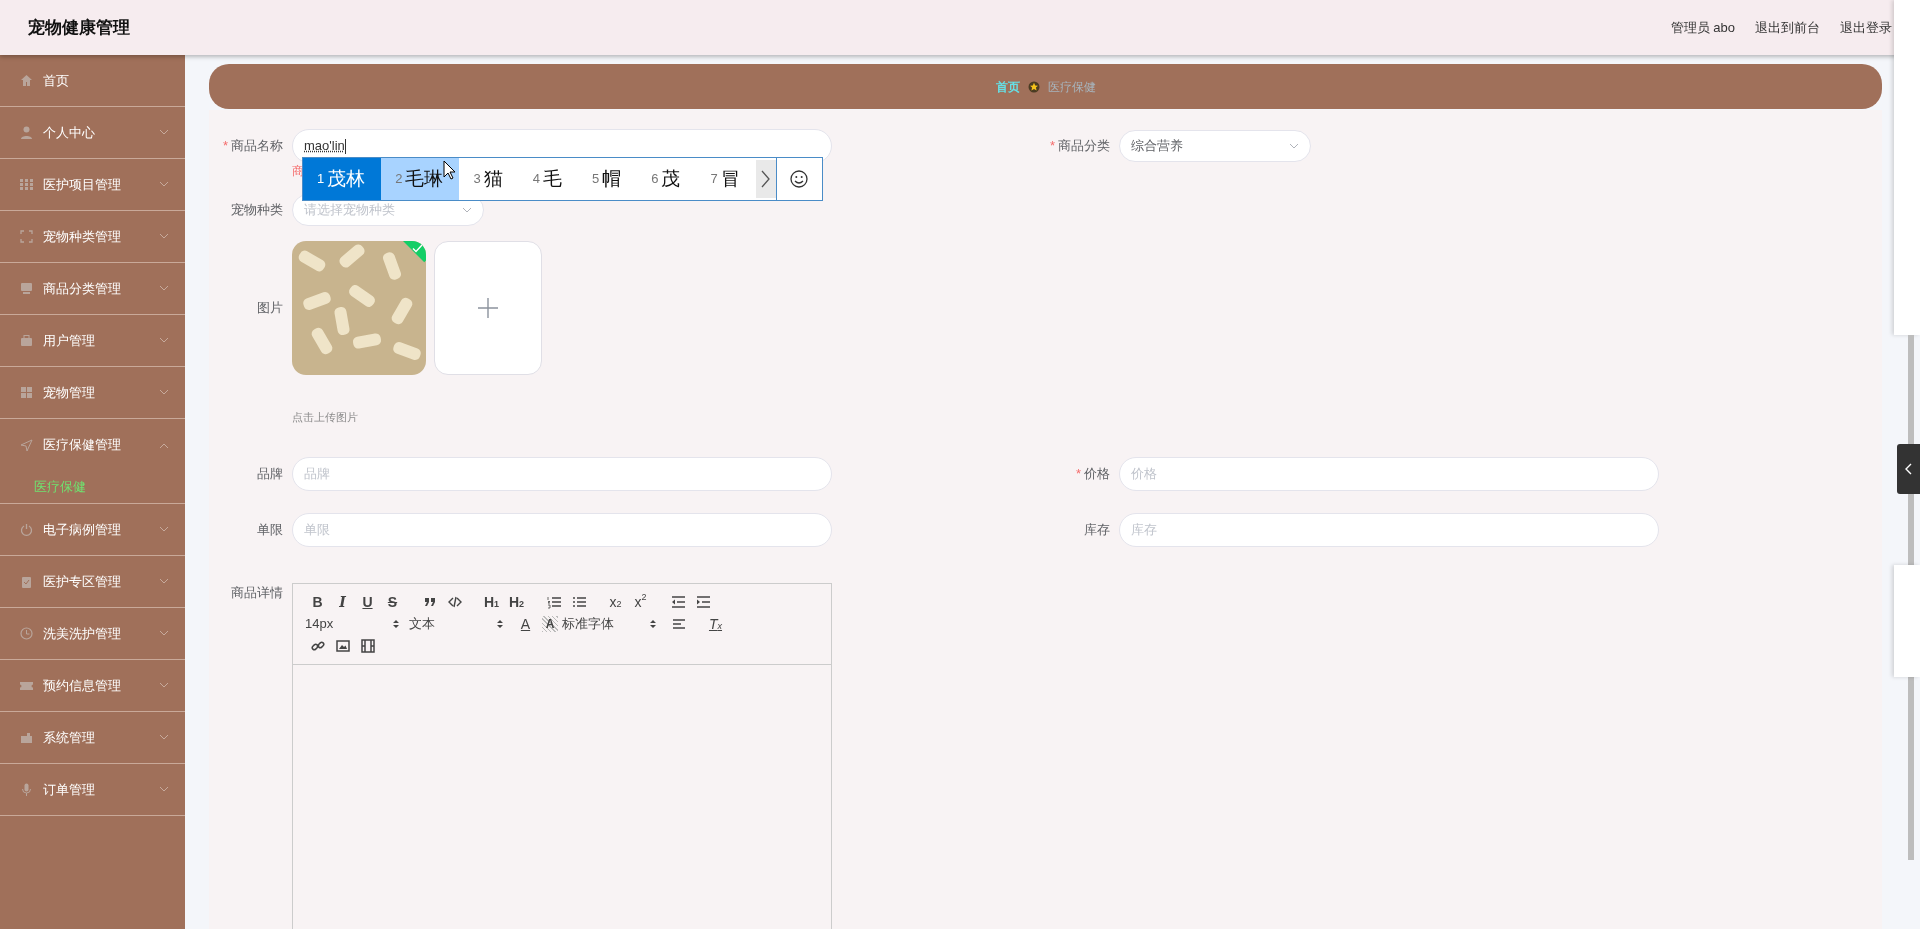  What do you see at coordinates (1033, 86) in the screenshot?
I see `star-icon` at bounding box center [1033, 86].